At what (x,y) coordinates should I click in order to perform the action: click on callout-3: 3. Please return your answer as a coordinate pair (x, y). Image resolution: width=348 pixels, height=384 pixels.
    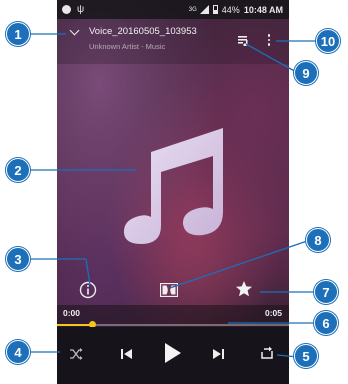
    Looking at the image, I should click on (18, 259).